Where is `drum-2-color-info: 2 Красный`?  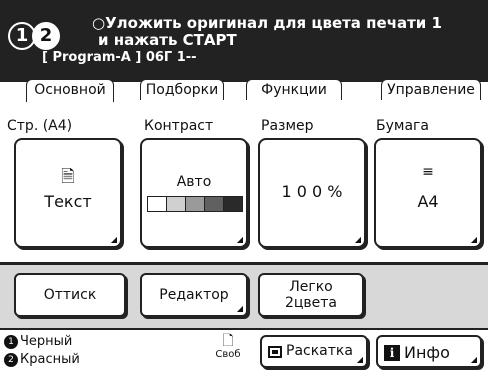
drum-2-color-info: 2 Красный is located at coordinates (42, 359).